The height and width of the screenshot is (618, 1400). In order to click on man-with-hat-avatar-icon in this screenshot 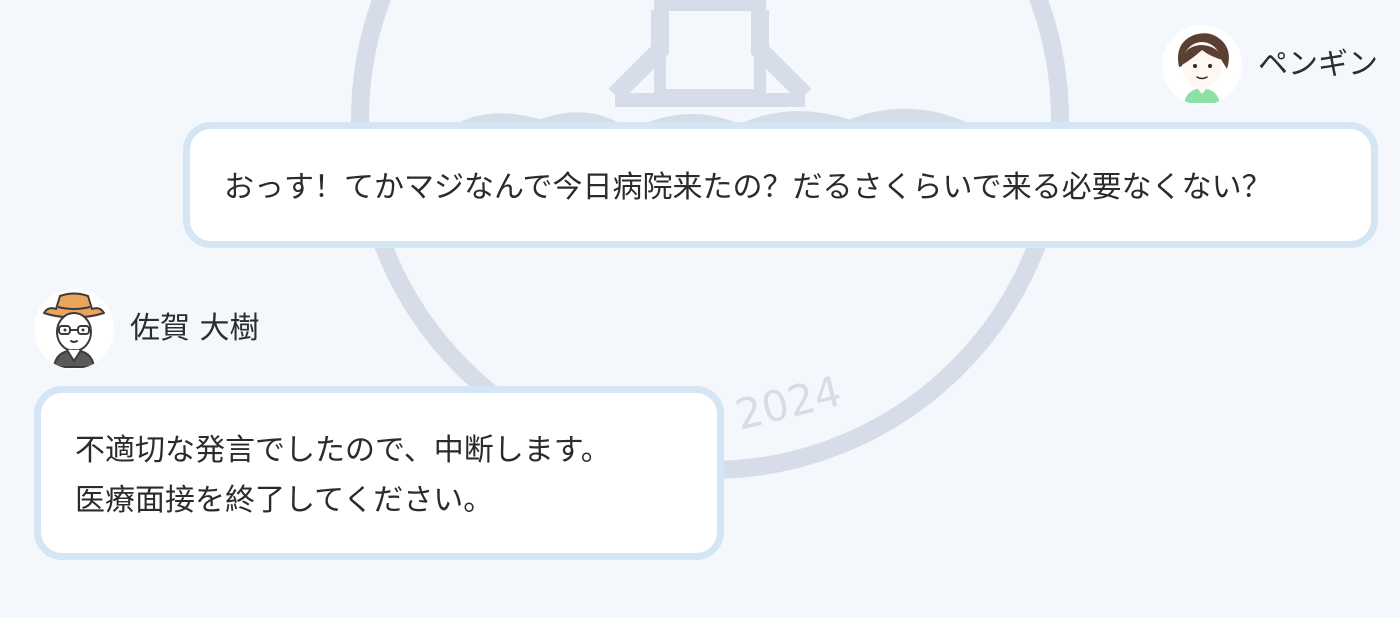, I will do `click(74, 329)`.